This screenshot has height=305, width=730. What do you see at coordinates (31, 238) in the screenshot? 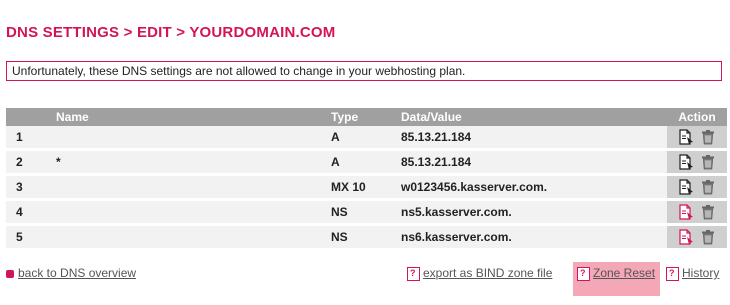
I see `row-id: 5` at bounding box center [31, 238].